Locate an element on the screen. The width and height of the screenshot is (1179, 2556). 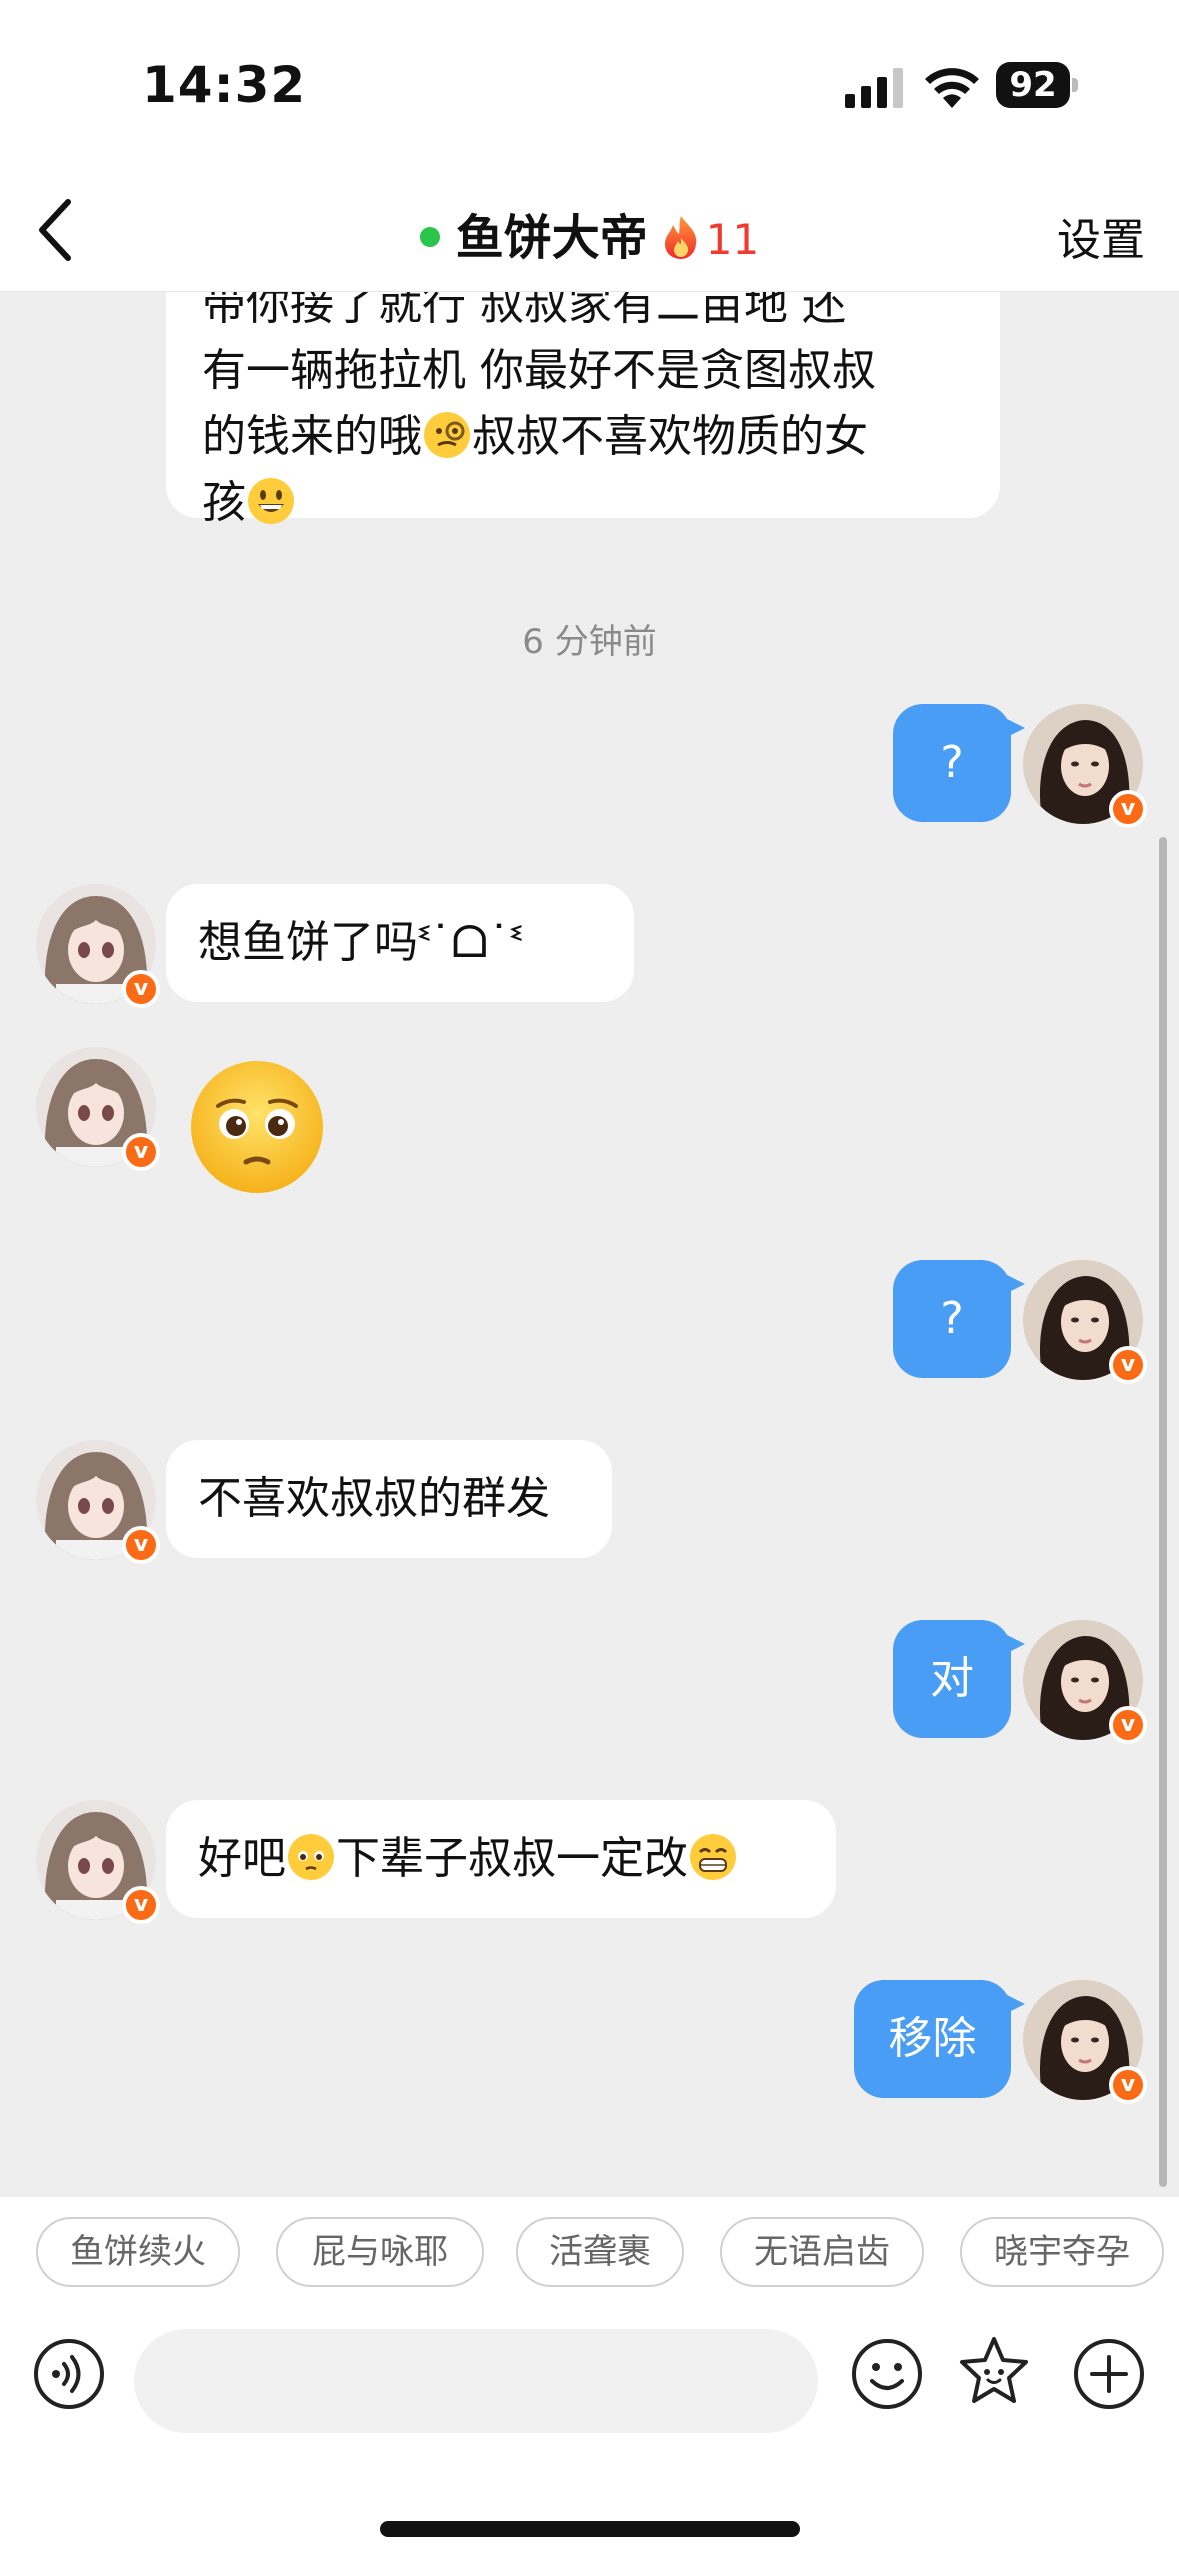
chat-title-group: 鱼饼大帝 11 is located at coordinates (589, 233).